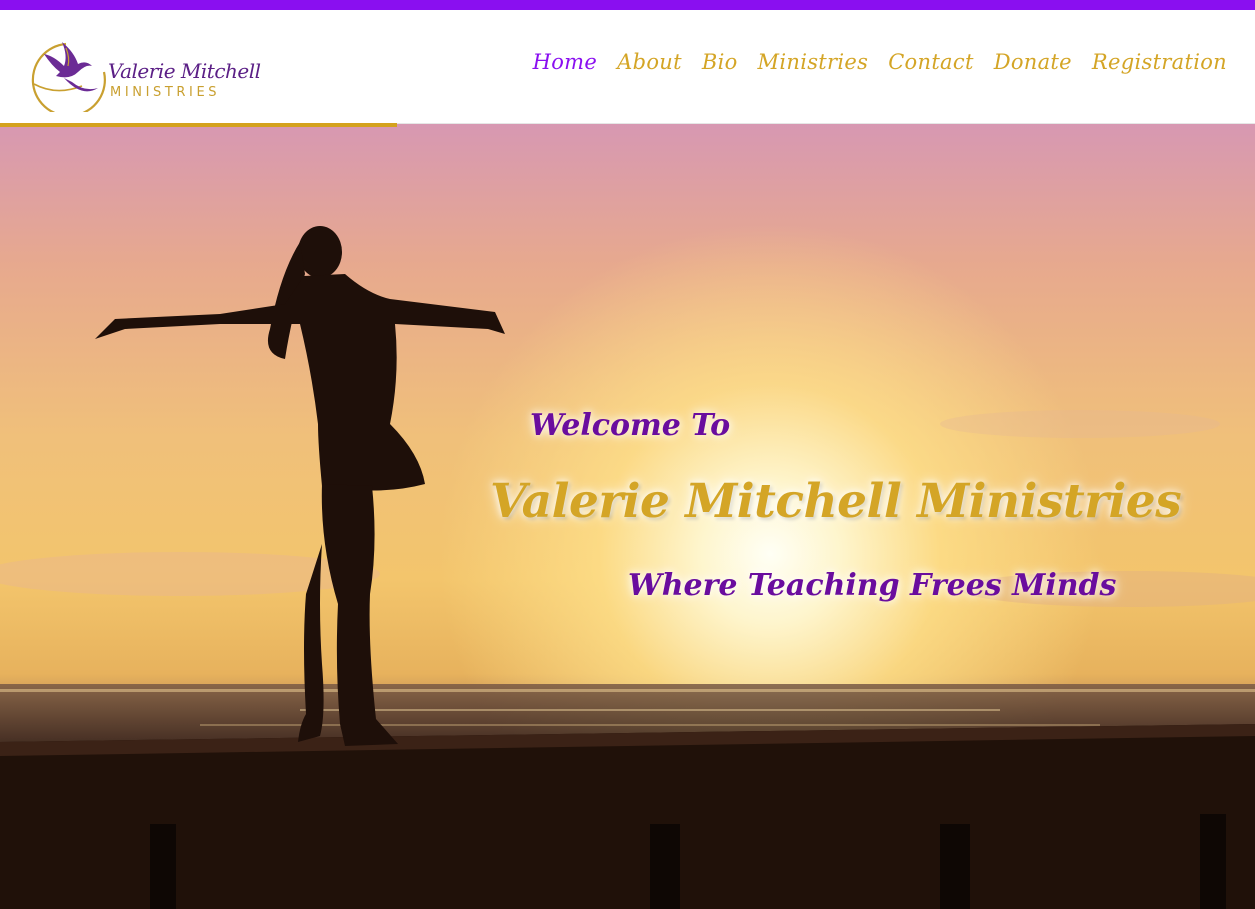  What do you see at coordinates (68, 77) in the screenshot?
I see `dove-icon` at bounding box center [68, 77].